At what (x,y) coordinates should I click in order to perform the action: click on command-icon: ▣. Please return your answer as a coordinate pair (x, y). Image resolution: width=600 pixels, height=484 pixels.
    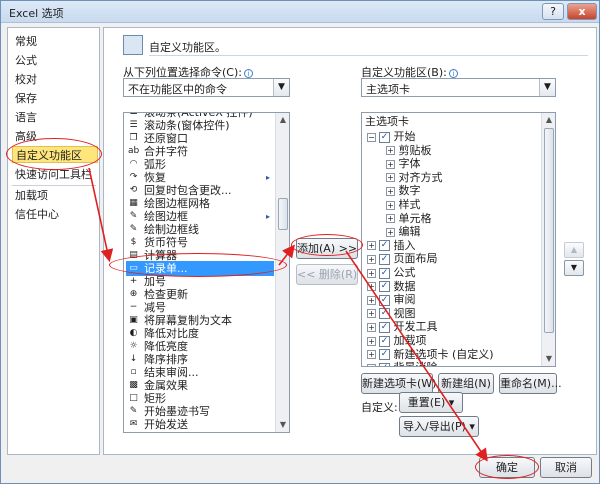
    Looking at the image, I should click on (133, 320).